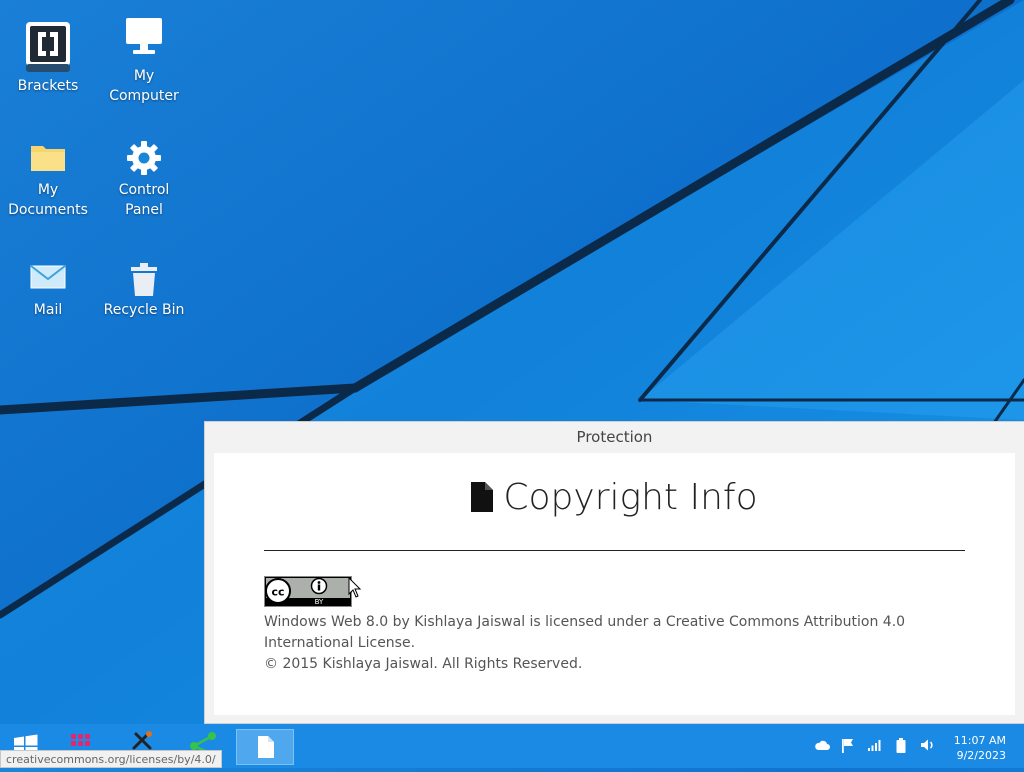 The image size is (1024, 772). I want to click on clock-date: 9/2/2023, so click(981, 755).